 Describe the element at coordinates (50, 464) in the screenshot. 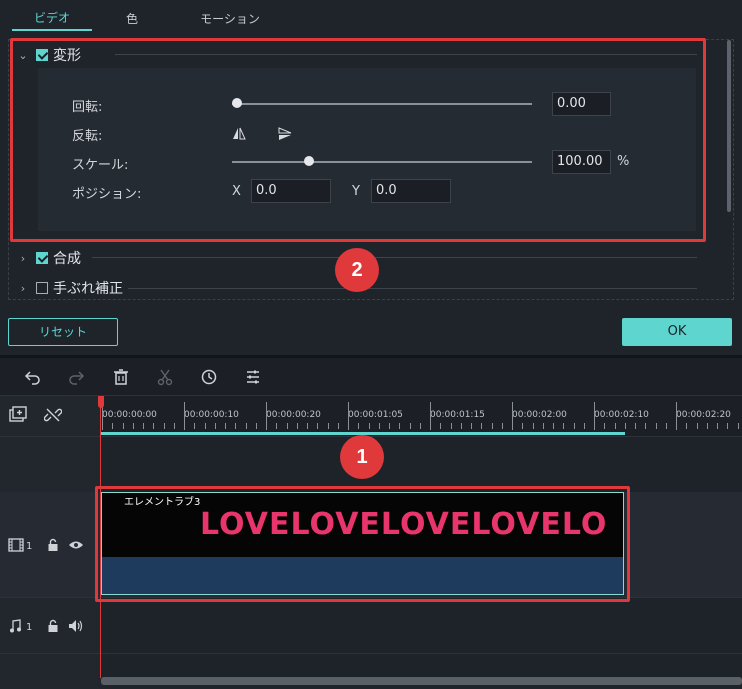

I see `empty-track-header` at that location.